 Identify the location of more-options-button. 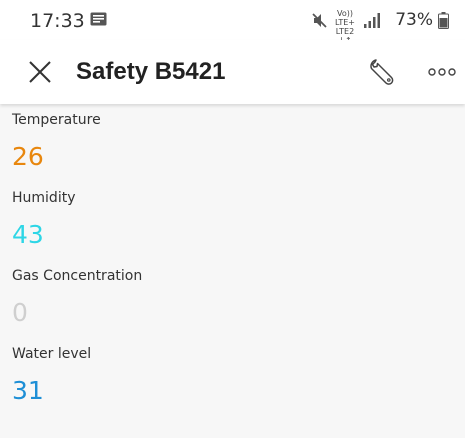
(442, 72).